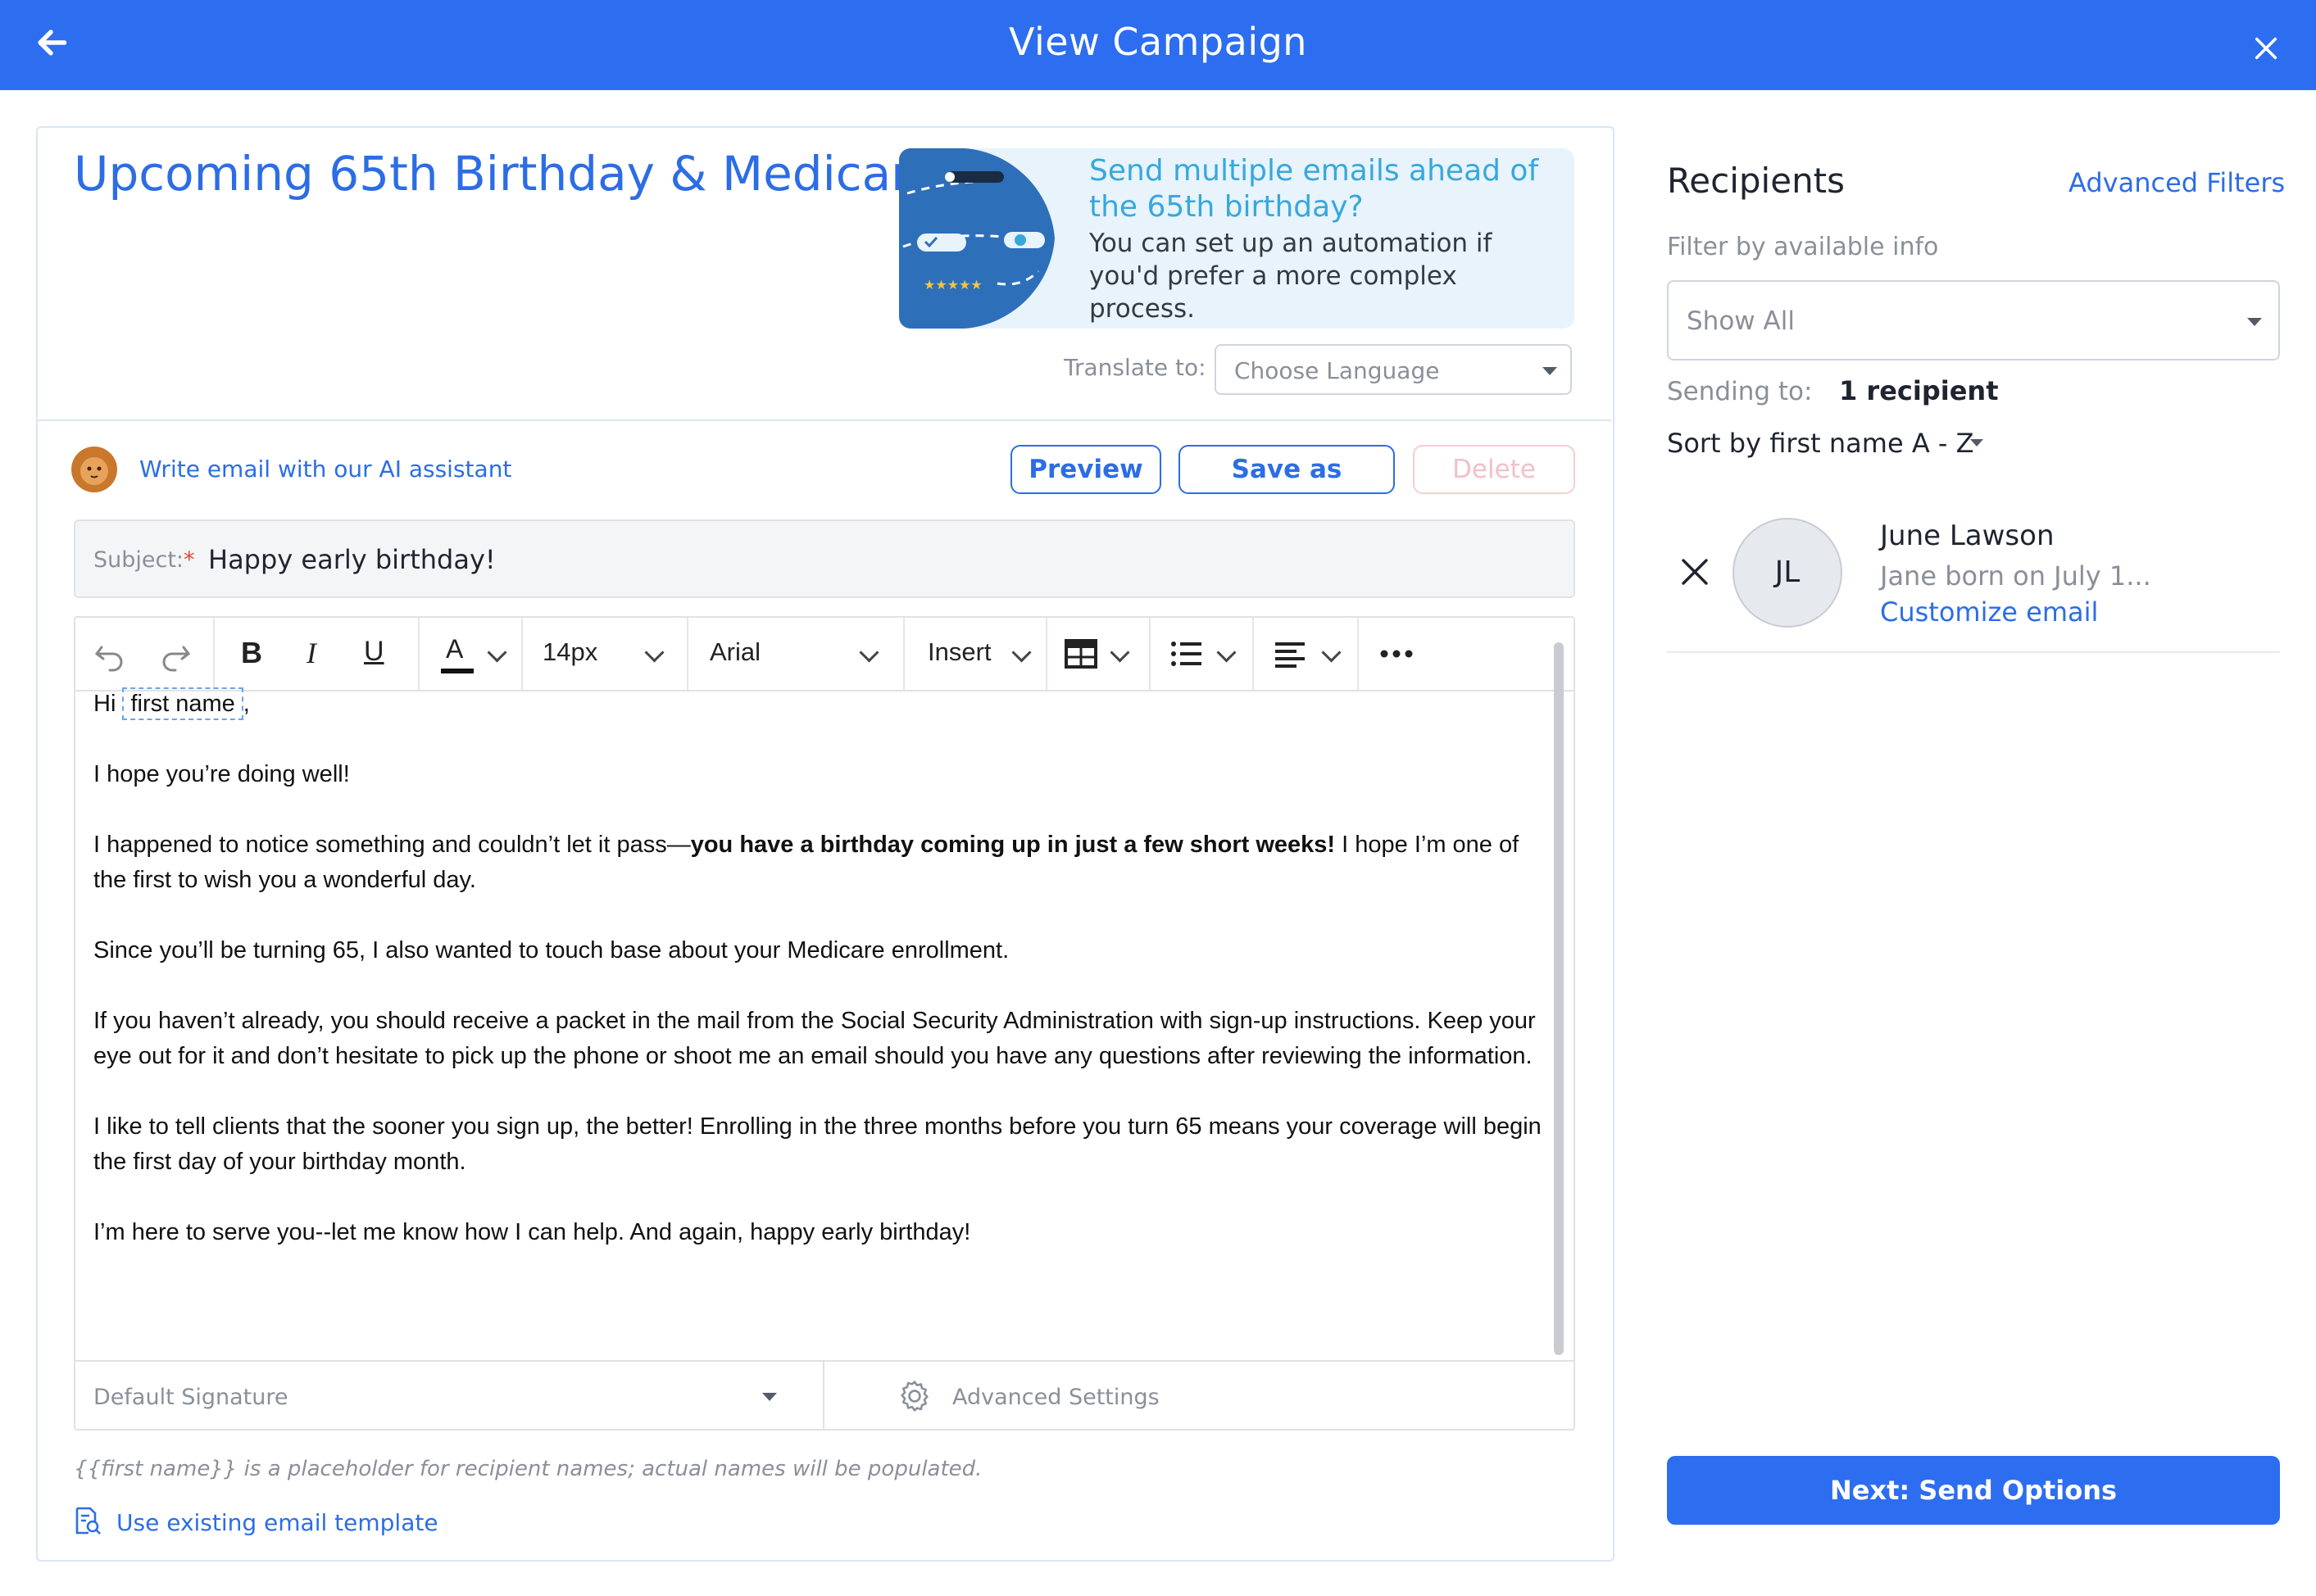 The image size is (2316, 1596). Describe the element at coordinates (1397, 654) in the screenshot. I see `more-options-icon` at that location.